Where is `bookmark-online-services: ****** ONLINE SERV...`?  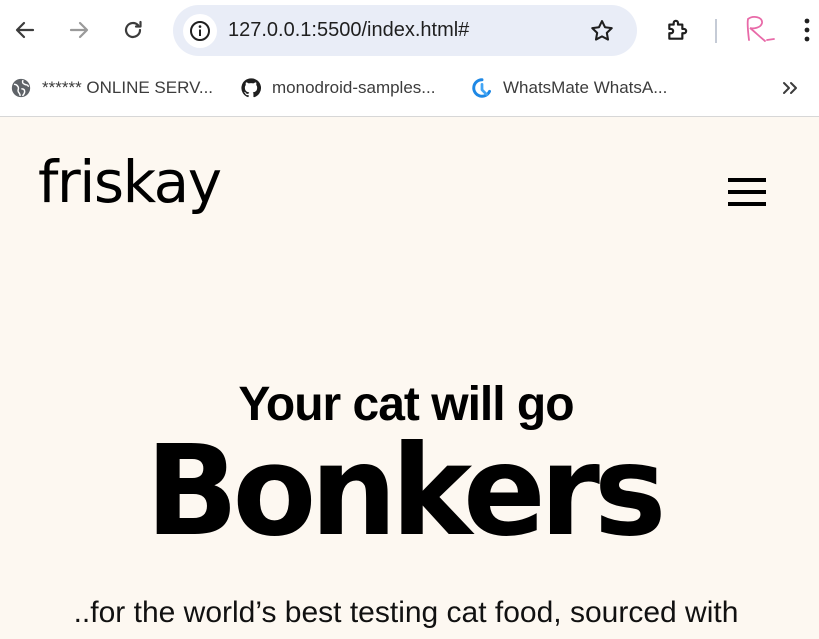
bookmark-online-services: ****** ONLINE SERV... is located at coordinates (111, 88).